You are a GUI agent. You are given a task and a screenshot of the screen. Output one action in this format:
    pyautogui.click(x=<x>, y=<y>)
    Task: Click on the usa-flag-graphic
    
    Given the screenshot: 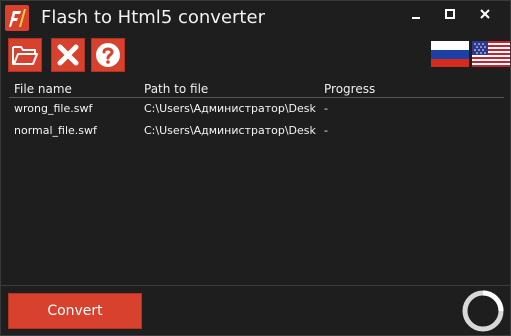 What is the action you would take?
    pyautogui.click(x=491, y=54)
    